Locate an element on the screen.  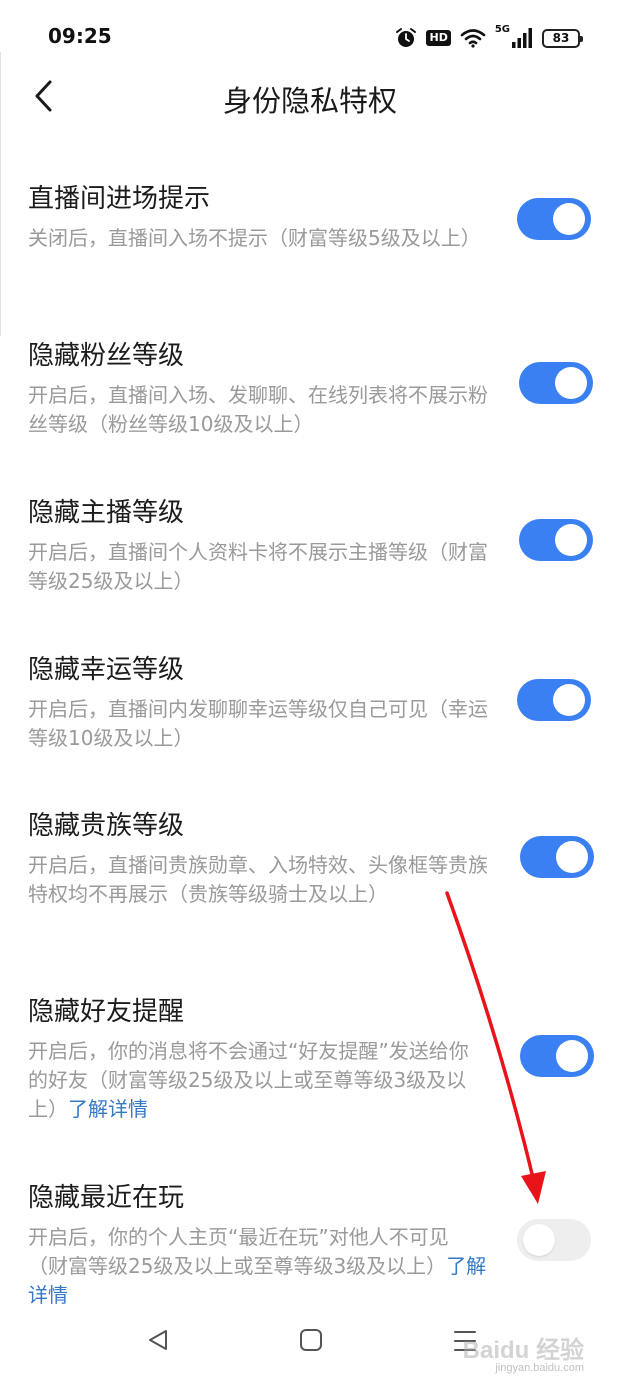
status-icons: HD 5G 83 is located at coordinates (489, 38).